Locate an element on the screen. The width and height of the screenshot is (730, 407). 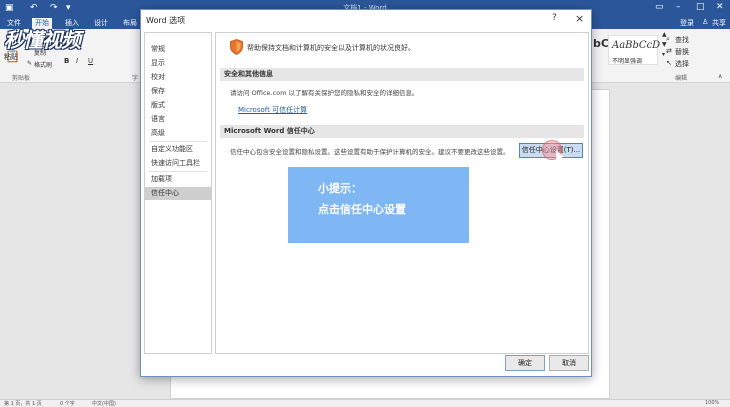
trust-center-section-header: Microsoft Word 信任中心 is located at coordinates (402, 131).